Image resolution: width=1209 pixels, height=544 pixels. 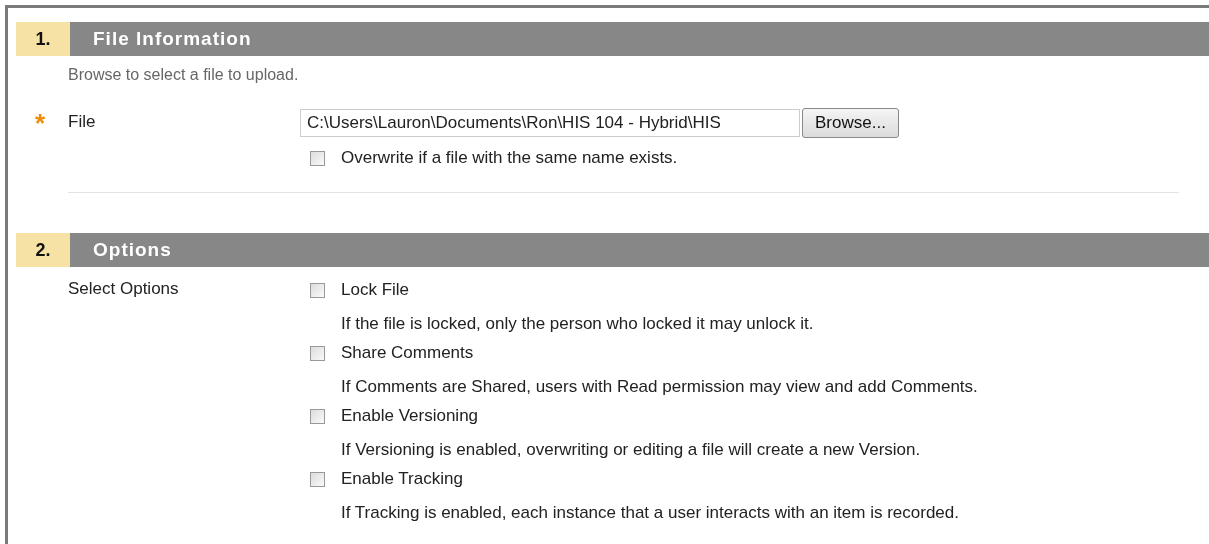 What do you see at coordinates (43, 39) in the screenshot?
I see `step-number: 1.` at bounding box center [43, 39].